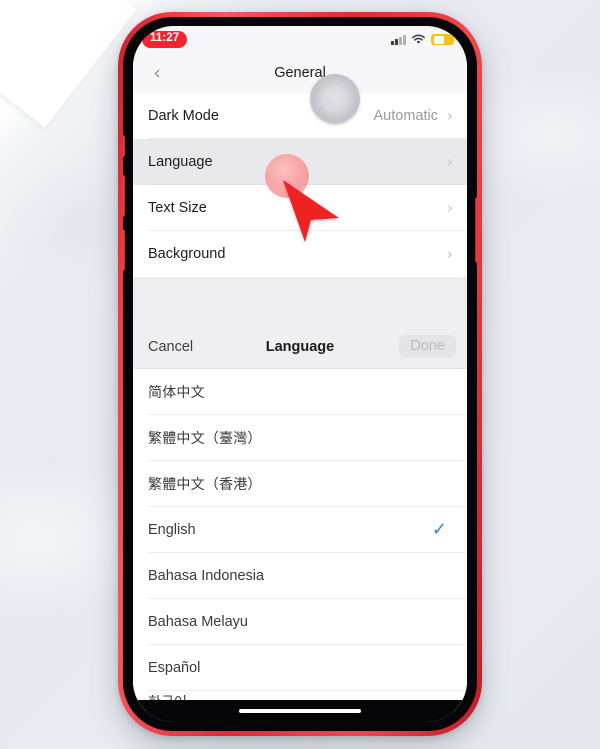 The width and height of the screenshot is (600, 749). Describe the element at coordinates (124, 196) in the screenshot. I see `volume-up-button` at that location.